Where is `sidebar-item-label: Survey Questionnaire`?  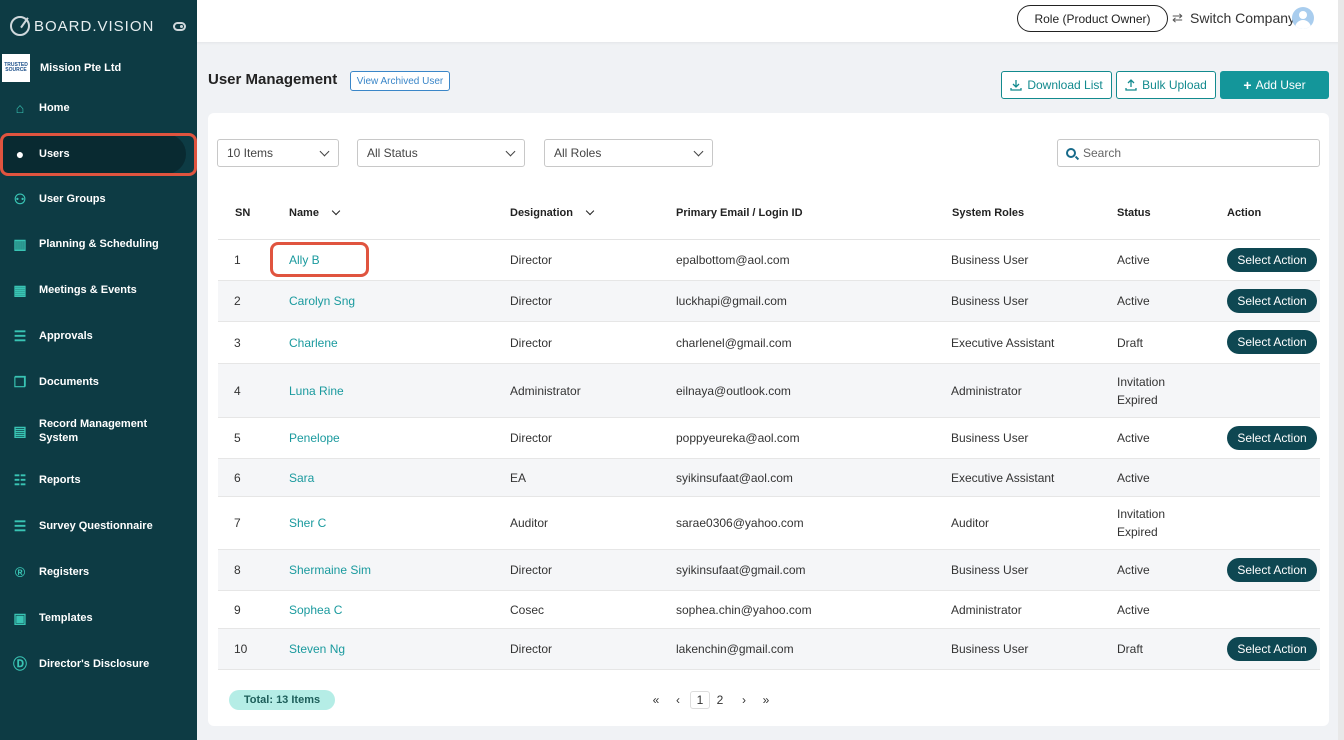
sidebar-item-label: Survey Questionnaire is located at coordinates (96, 526).